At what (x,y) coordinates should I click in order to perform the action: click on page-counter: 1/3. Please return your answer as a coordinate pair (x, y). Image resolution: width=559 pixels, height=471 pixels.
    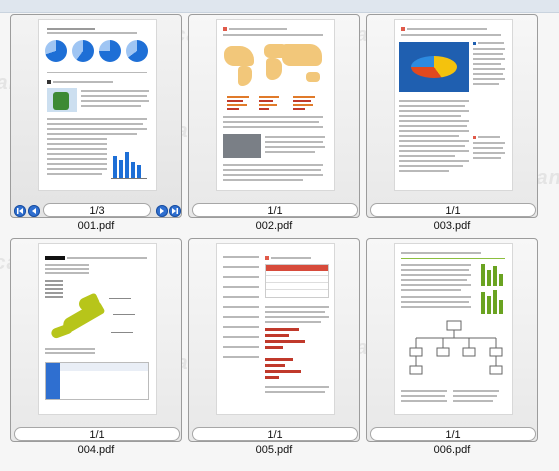
    Looking at the image, I should click on (97, 210).